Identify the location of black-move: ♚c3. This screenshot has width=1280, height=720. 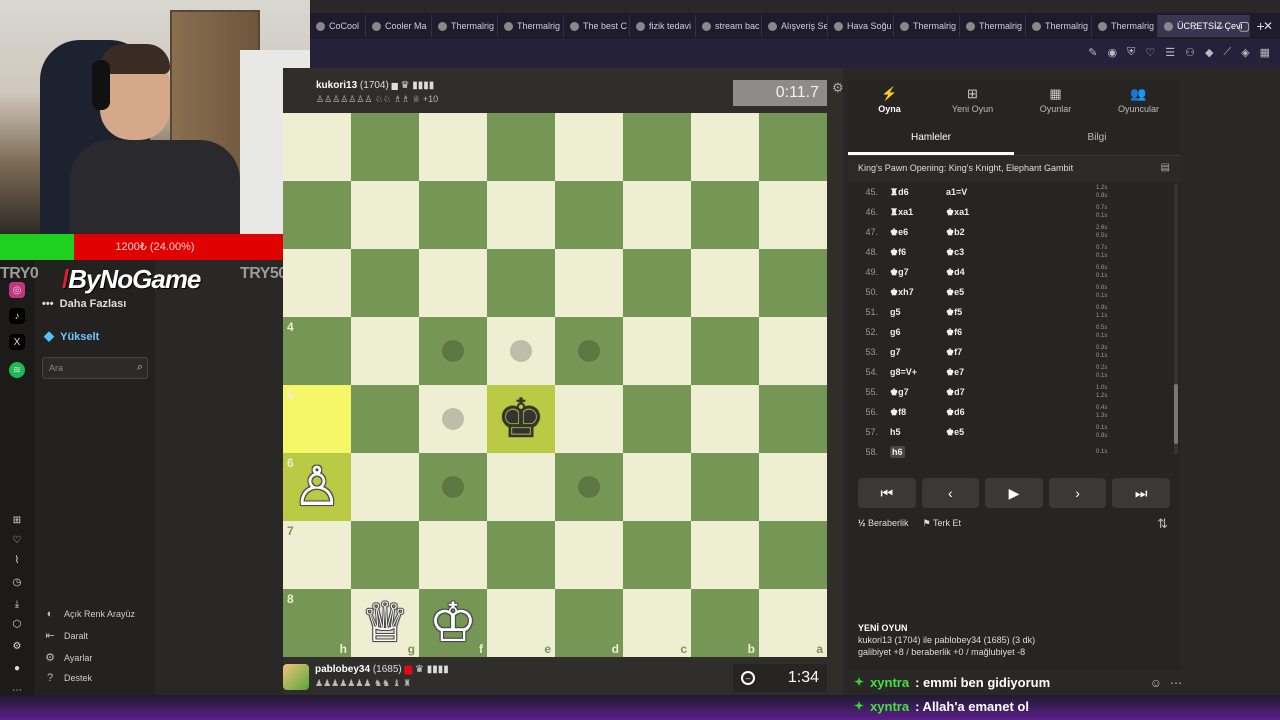
(1021, 252).